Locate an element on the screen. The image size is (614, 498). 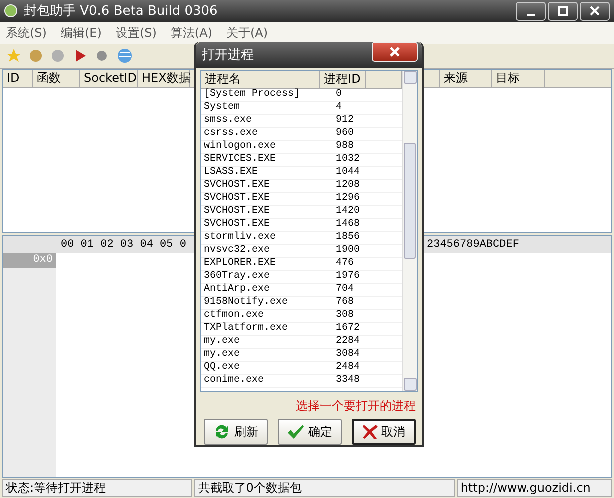
minimize-icon is located at coordinates (531, 15).